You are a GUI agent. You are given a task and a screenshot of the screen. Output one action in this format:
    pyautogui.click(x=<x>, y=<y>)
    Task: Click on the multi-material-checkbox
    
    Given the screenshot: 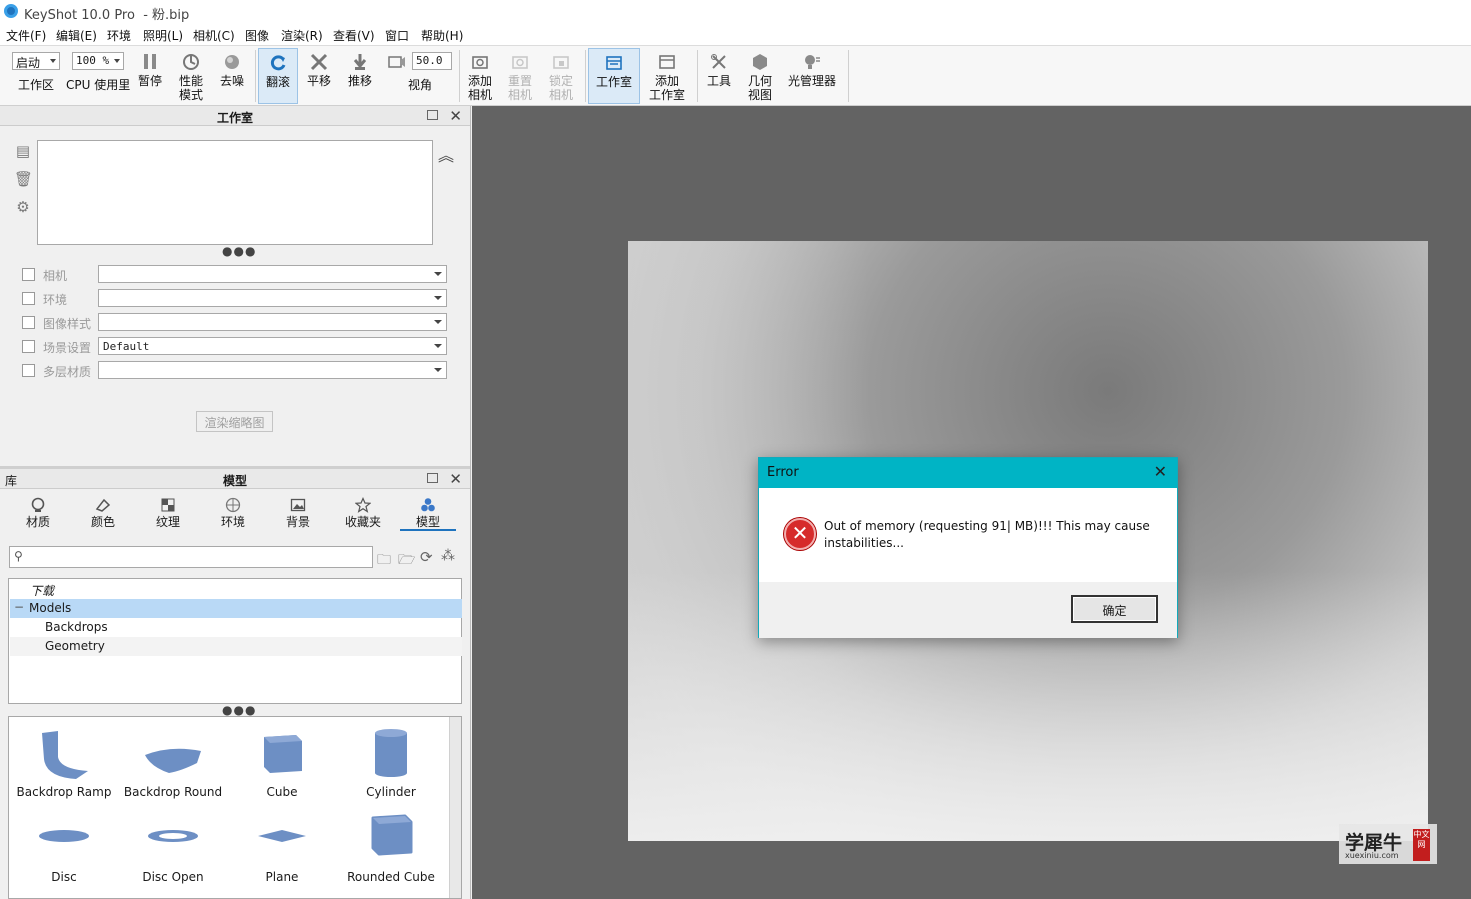 What is the action you would take?
    pyautogui.click(x=28, y=370)
    